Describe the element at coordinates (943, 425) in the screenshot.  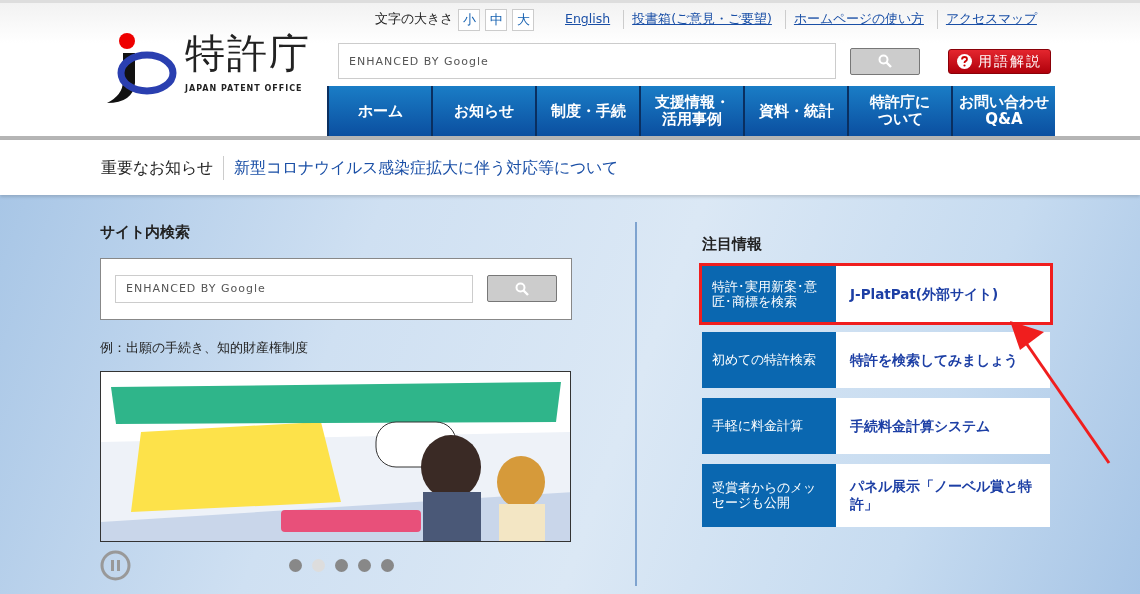
I see `item-link: 手続料金計算システム` at that location.